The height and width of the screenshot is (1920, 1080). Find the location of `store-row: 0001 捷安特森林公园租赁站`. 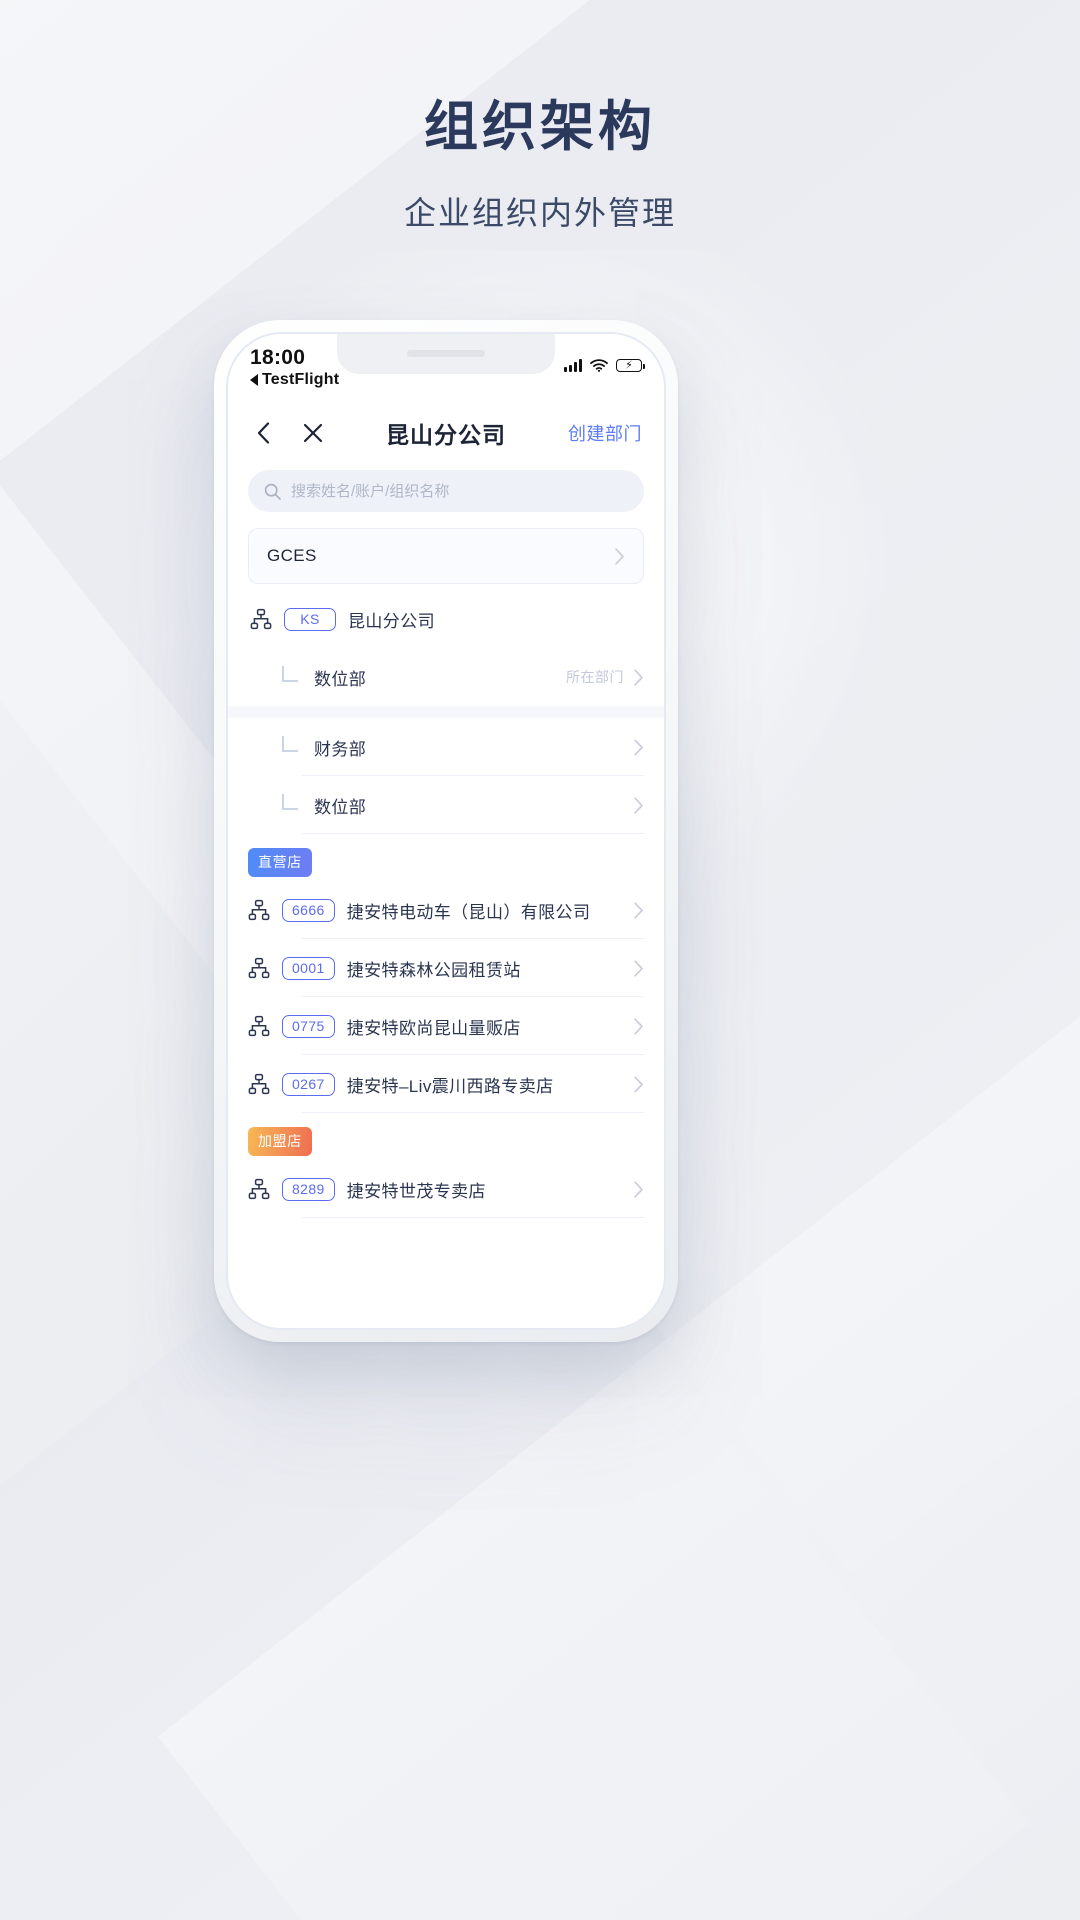

store-row: 0001 捷安特森林公园租赁站 is located at coordinates (446, 968).